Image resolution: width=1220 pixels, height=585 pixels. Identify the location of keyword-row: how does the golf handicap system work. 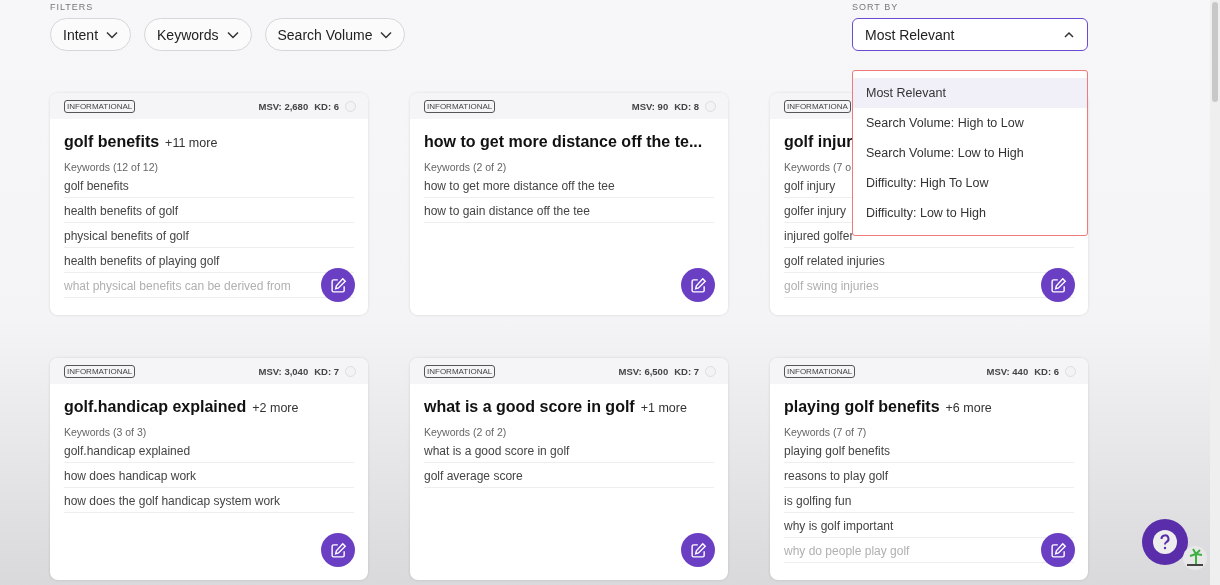
(172, 500).